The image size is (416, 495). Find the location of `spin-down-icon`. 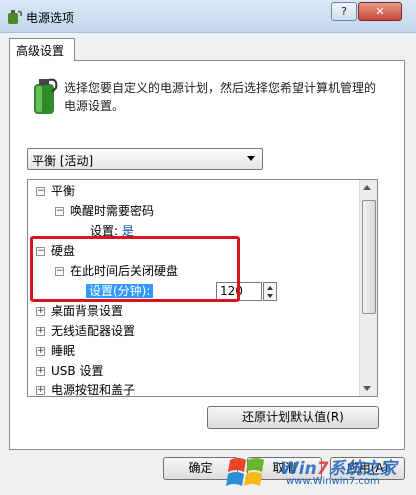

spin-down-icon is located at coordinates (270, 296).